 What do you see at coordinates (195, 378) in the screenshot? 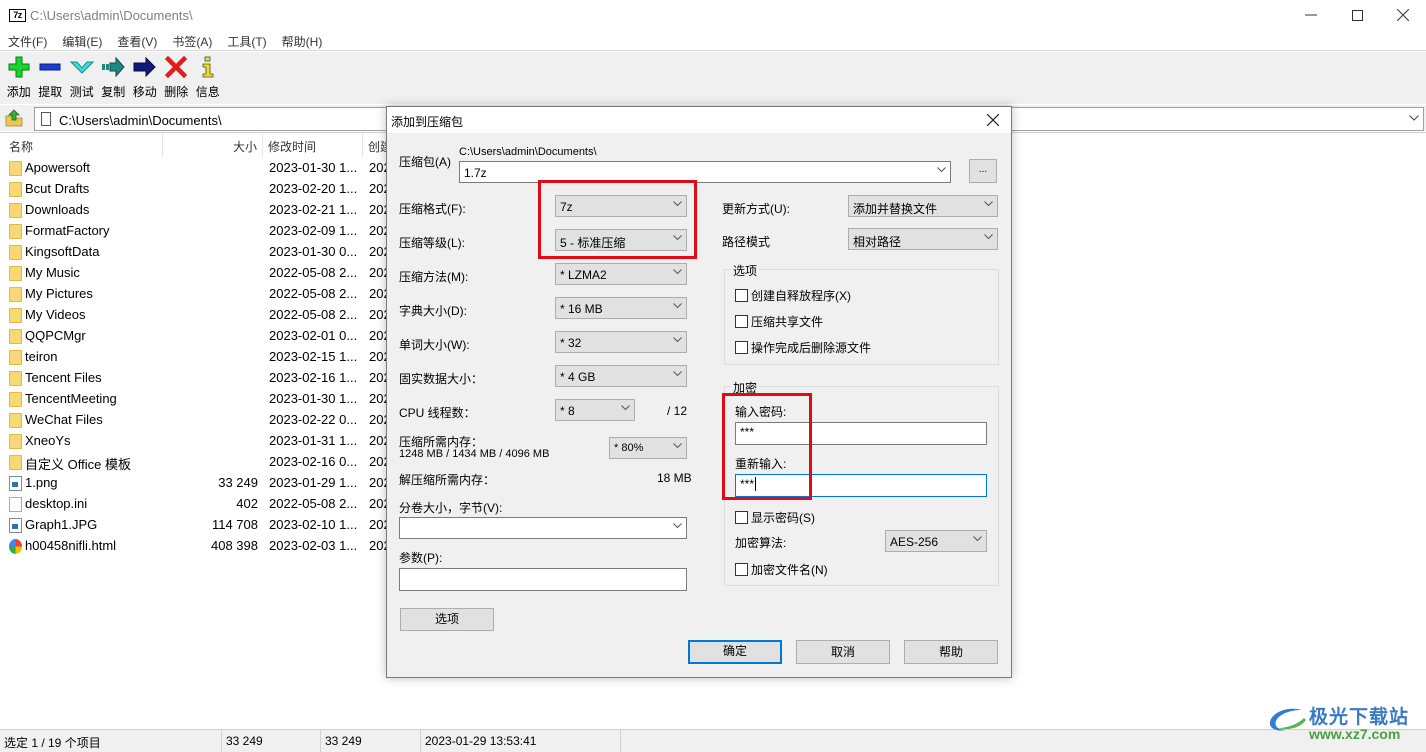
I see `file-row: Tencent Files 2023-02-16 1... 202` at bounding box center [195, 378].